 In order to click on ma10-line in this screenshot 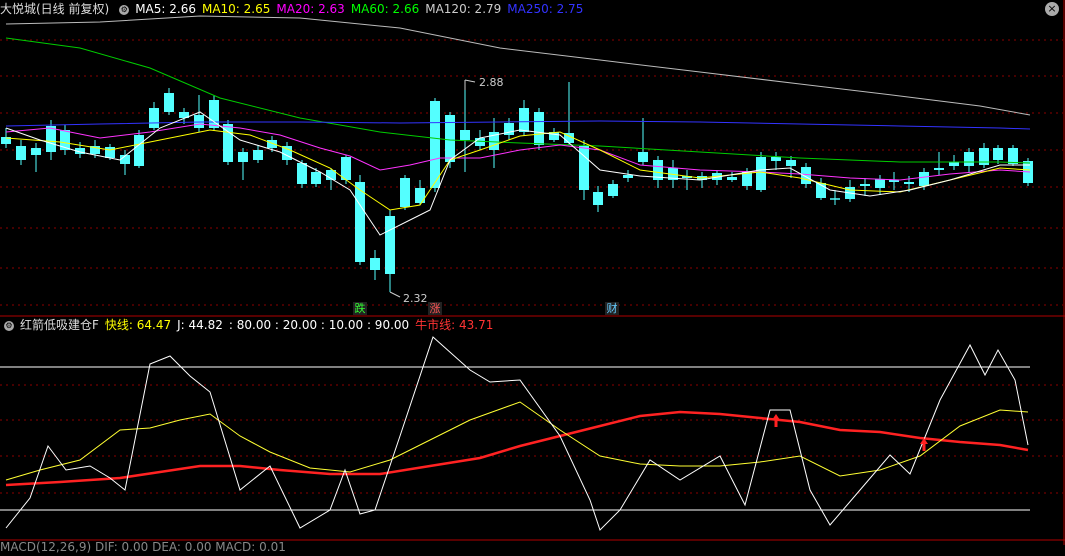, I will do `click(518, 170)`.